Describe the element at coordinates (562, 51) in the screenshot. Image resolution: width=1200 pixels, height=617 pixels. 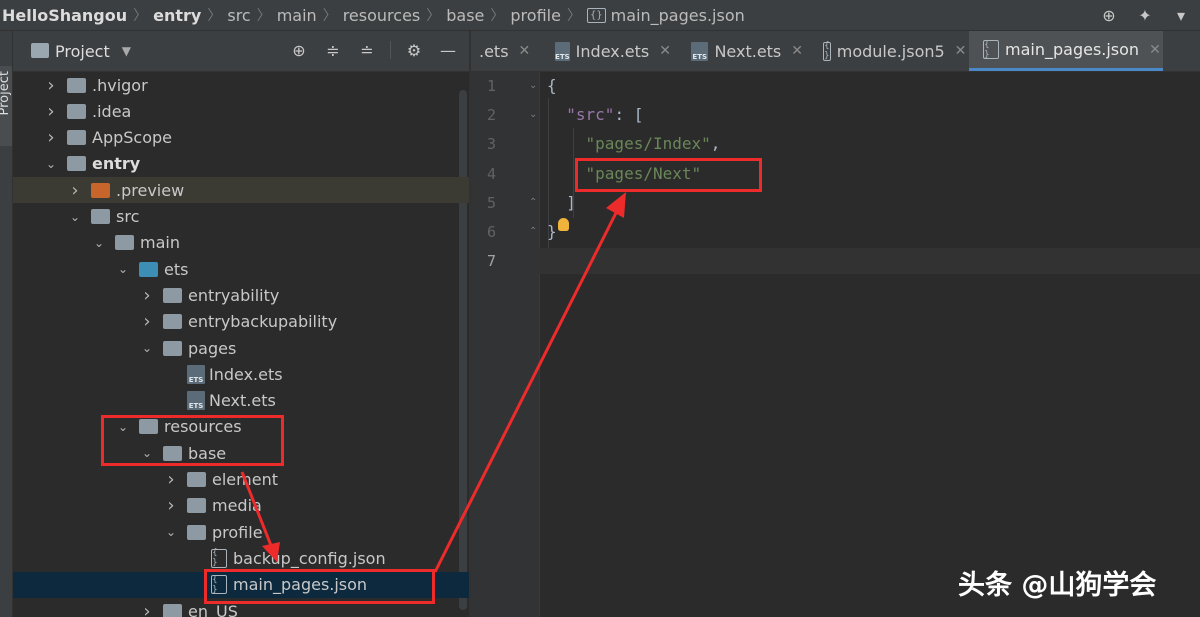
I see `ets-file-icon: ETS` at that location.